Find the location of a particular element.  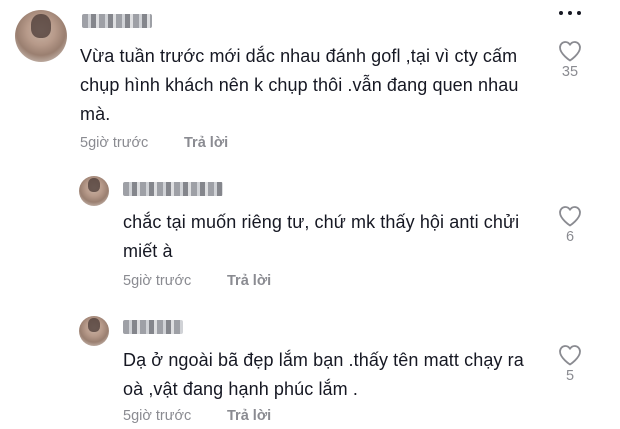

like-button: 6 is located at coordinates (570, 225).